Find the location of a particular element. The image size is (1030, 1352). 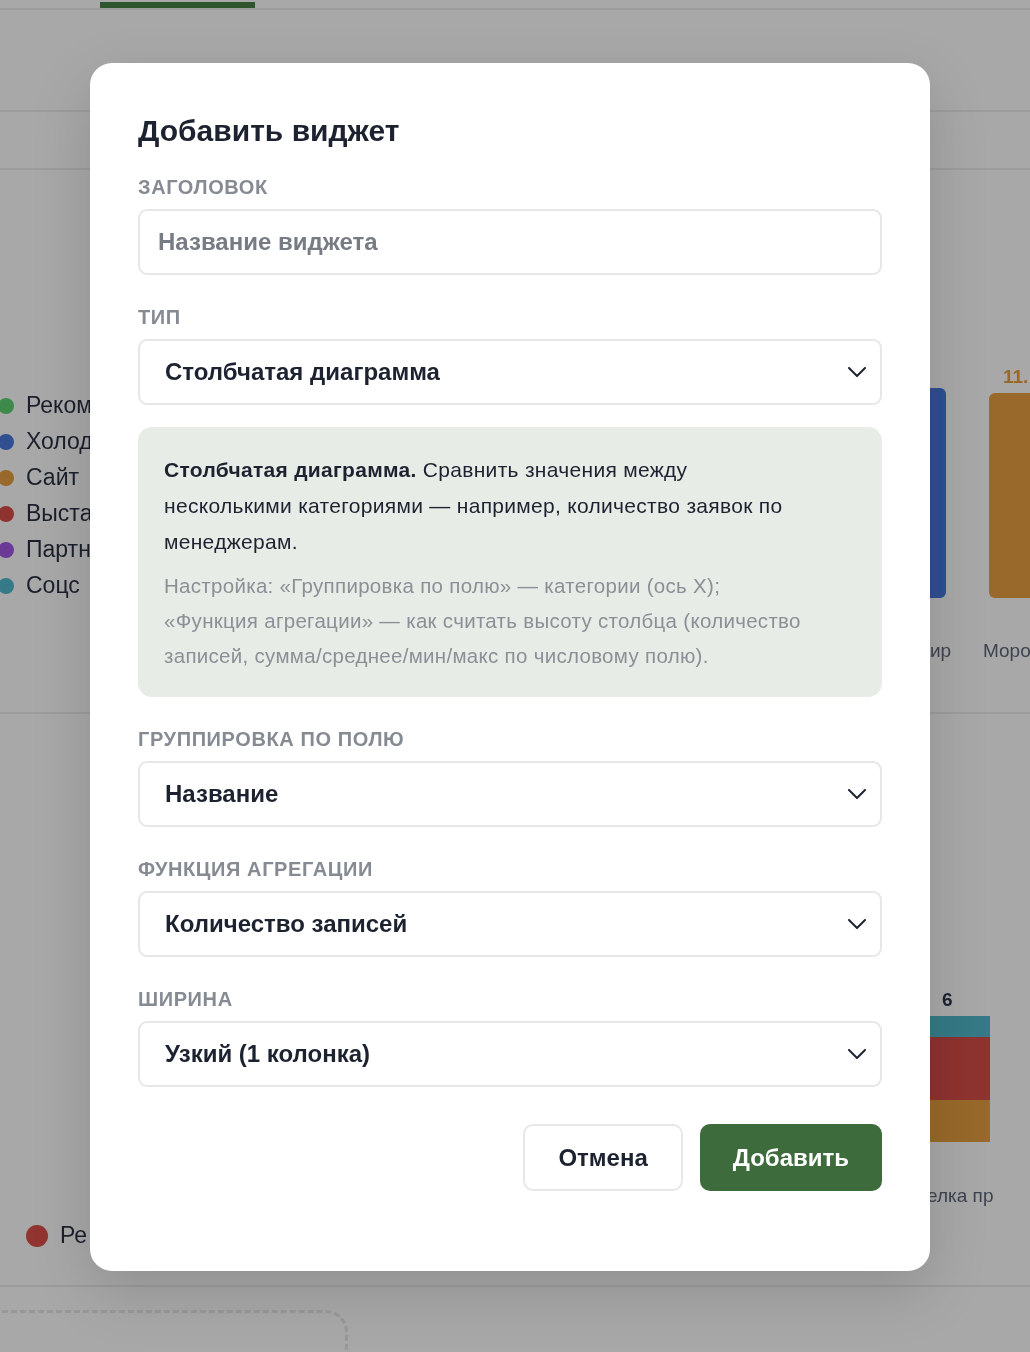

field-label: ЗАГОЛОВОК is located at coordinates (203, 187).